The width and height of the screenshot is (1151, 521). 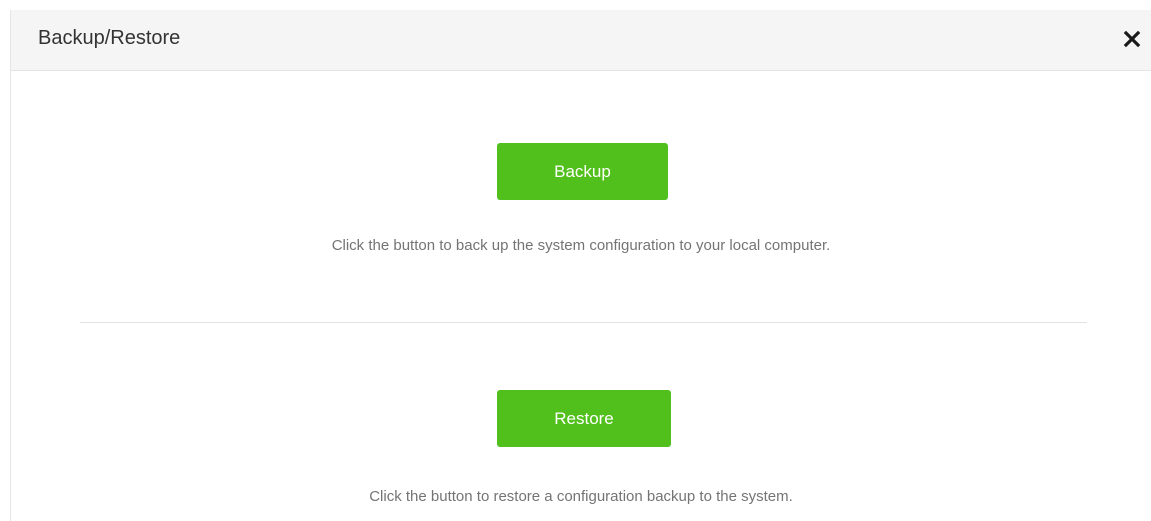 I want to click on dialog-header: Backup/Restore, so click(x=581, y=40).